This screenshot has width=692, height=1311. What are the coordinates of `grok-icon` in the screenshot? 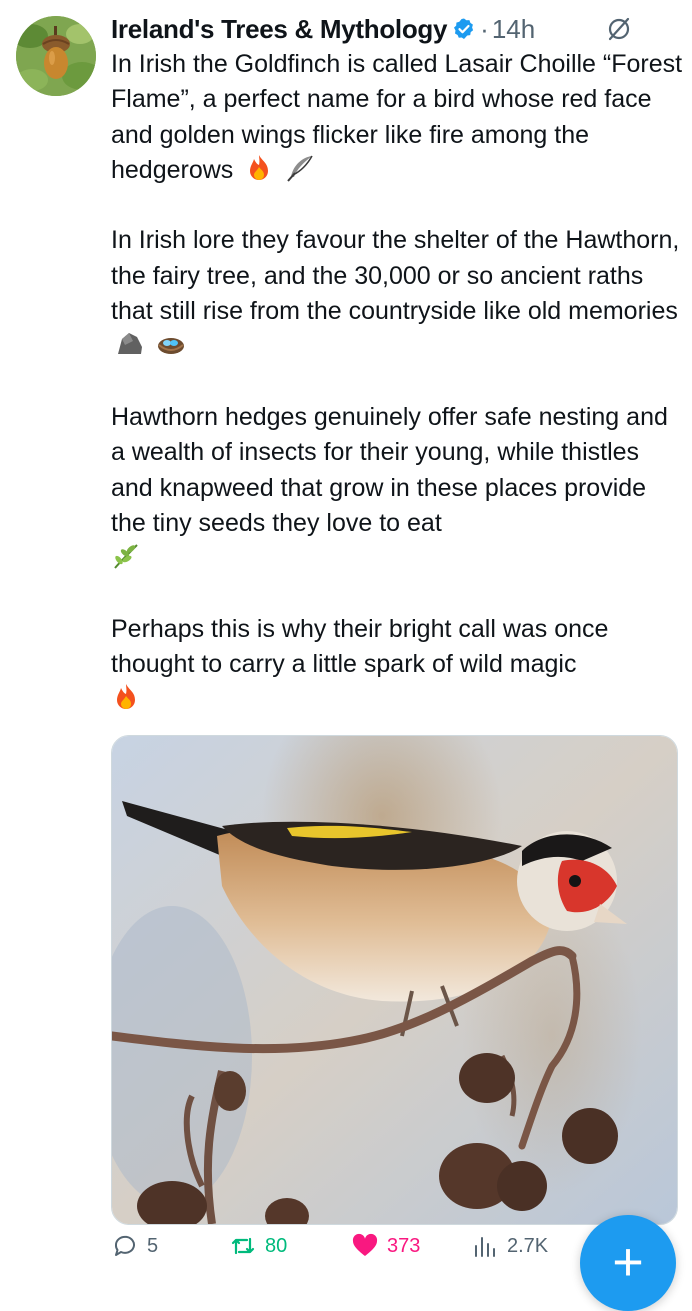 It's located at (619, 29).